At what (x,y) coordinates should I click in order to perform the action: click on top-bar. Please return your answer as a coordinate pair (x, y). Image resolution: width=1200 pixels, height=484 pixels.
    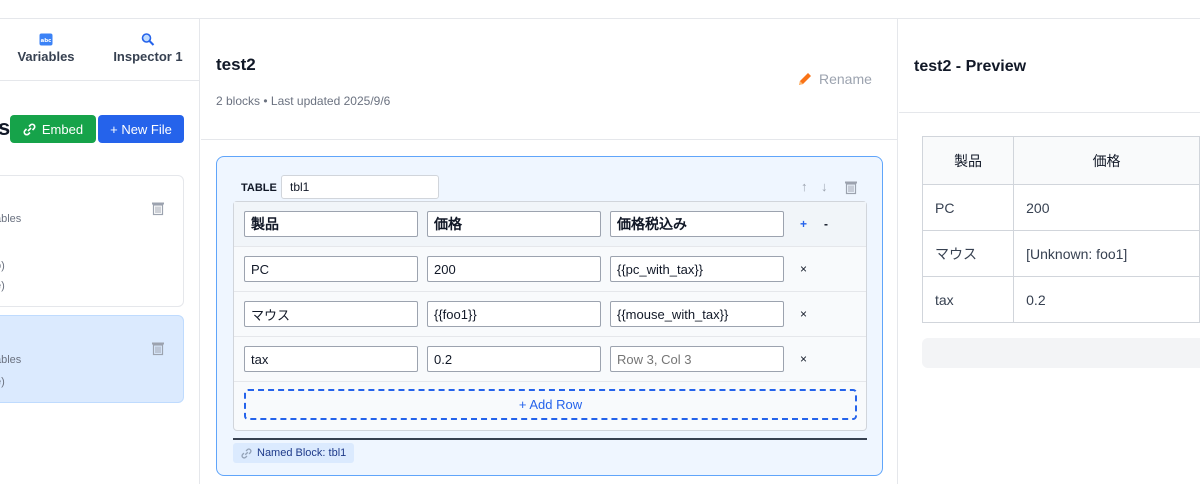
    Looking at the image, I should click on (600, 9).